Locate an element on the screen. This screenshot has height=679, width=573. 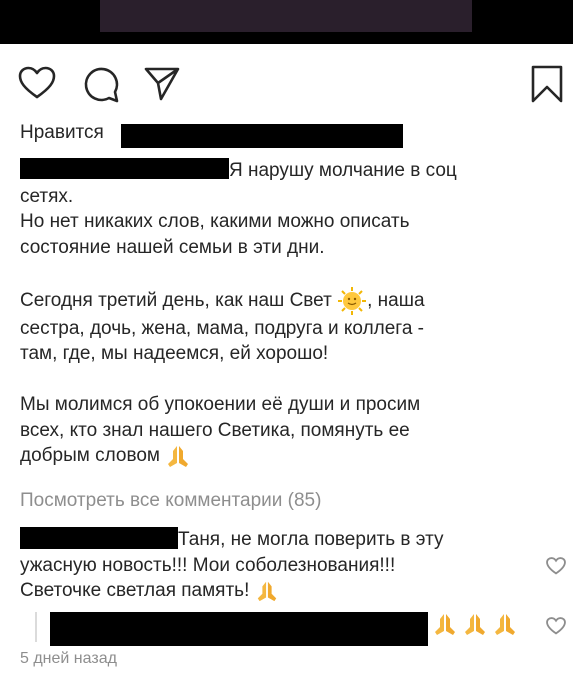
caption-line: состояние нашей семьи в эти дни. is located at coordinates (172, 247).